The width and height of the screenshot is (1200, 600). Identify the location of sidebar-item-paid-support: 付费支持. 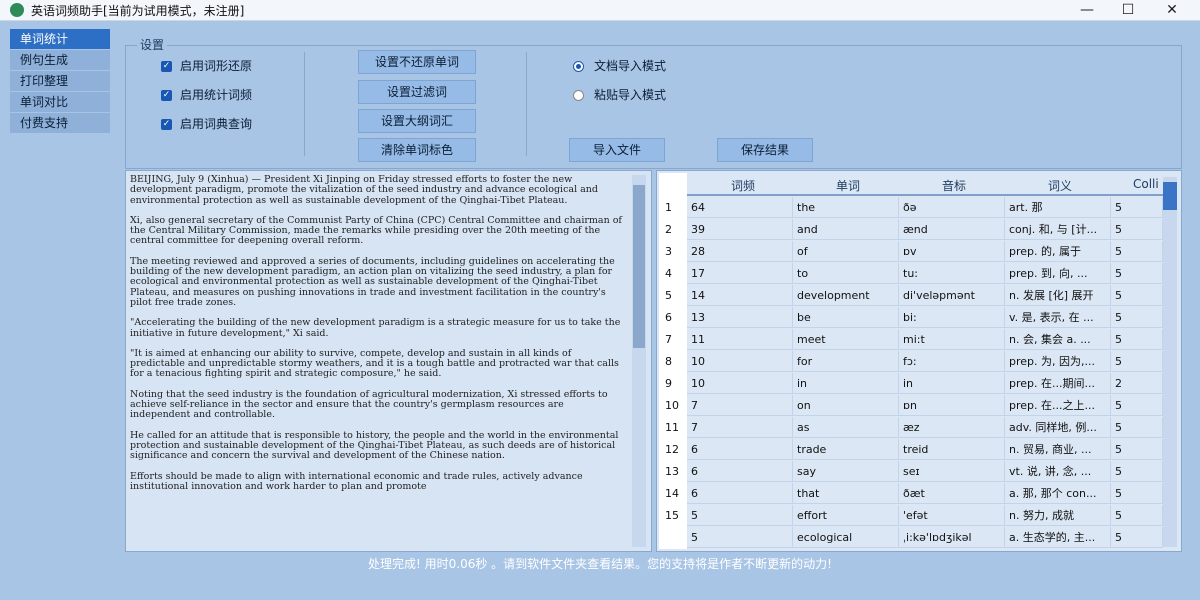
(60, 123).